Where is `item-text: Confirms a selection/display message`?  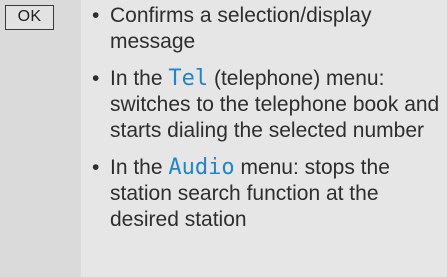 item-text: Confirms a selection/display message is located at coordinates (241, 28).